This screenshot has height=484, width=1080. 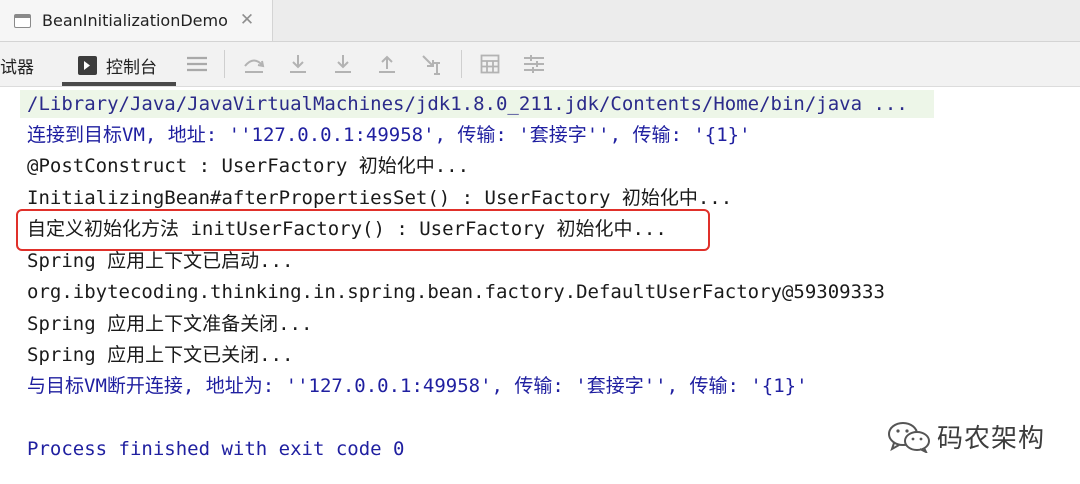 What do you see at coordinates (540, 21) in the screenshot?
I see `editor-tab-strip: BeanInitializationDemo ✕` at bounding box center [540, 21].